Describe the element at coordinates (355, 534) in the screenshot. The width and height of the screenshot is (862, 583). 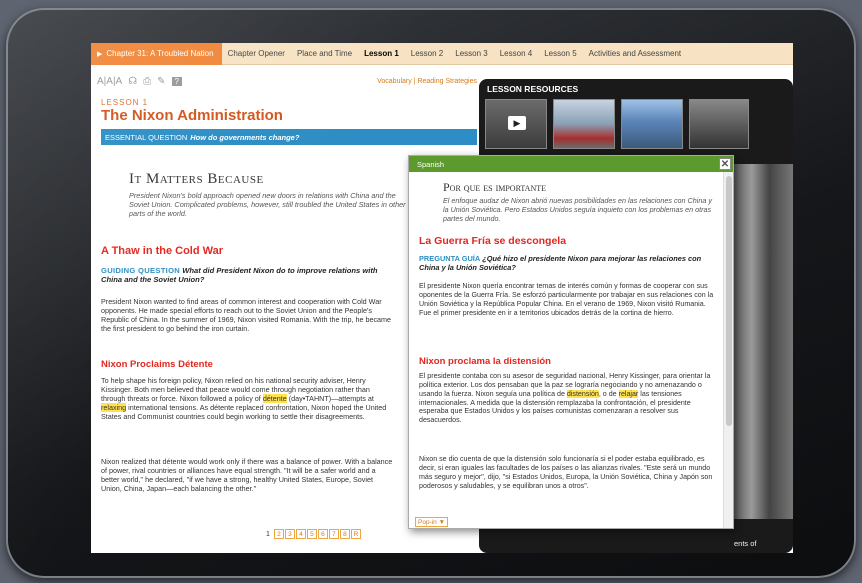
I see `page-link: R` at that location.